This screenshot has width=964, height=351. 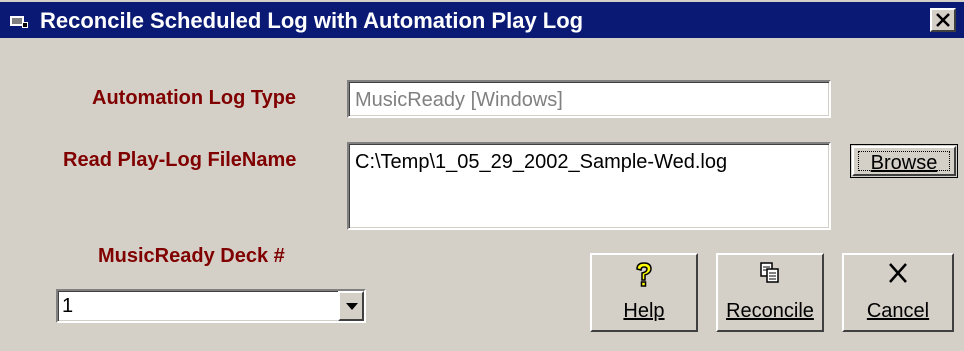 I want to click on close-button, so click(x=943, y=20).